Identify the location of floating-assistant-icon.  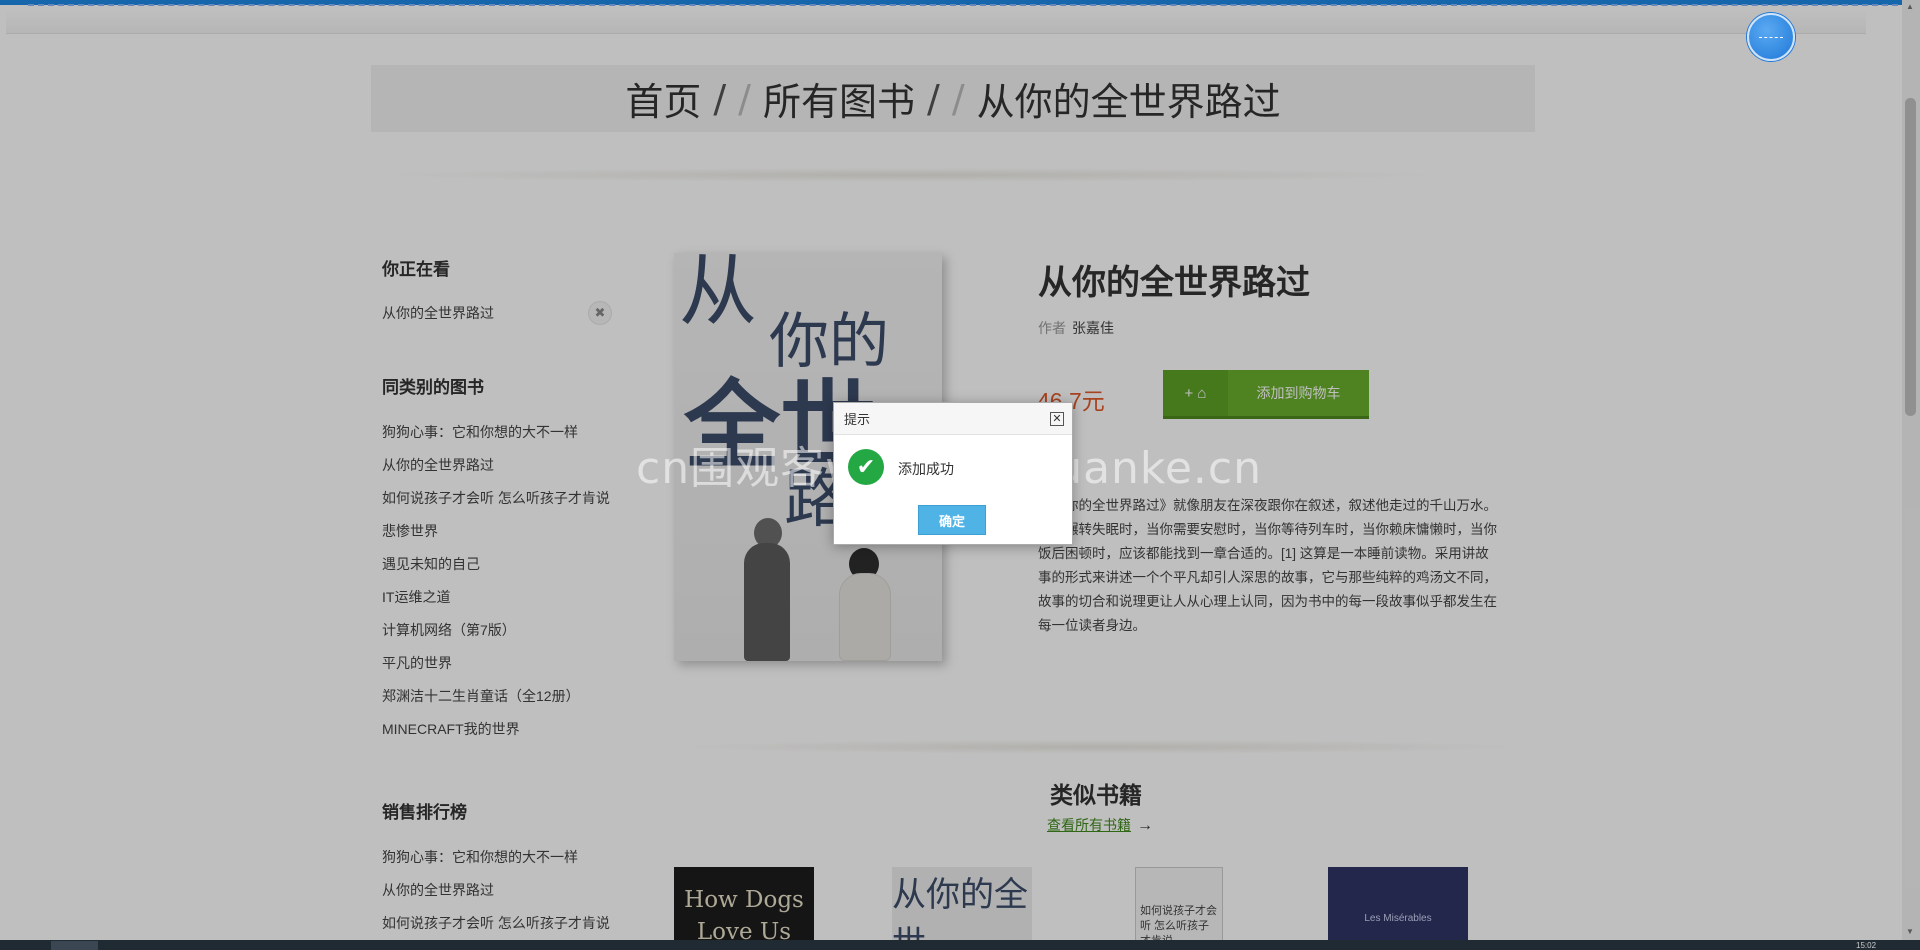
(1771, 37).